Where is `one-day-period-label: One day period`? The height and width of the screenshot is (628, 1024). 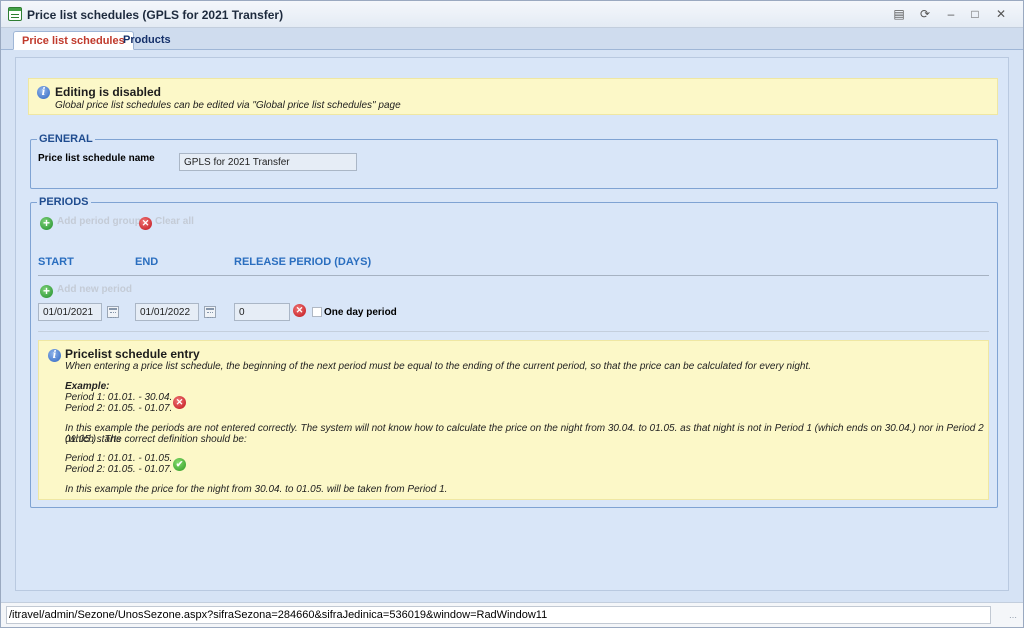 one-day-period-label: One day period is located at coordinates (360, 312).